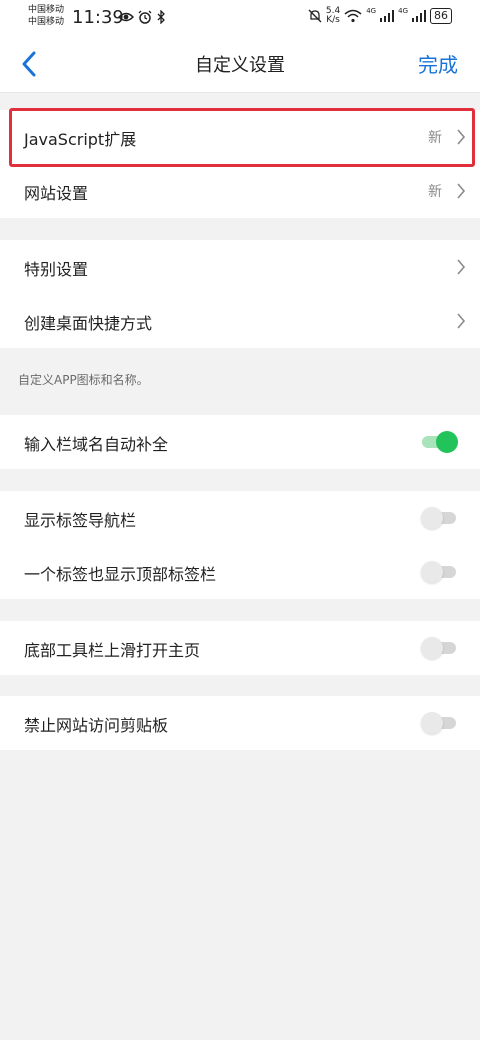 Image resolution: width=480 pixels, height=1040 pixels. I want to click on bluetooth-icon, so click(161, 17).